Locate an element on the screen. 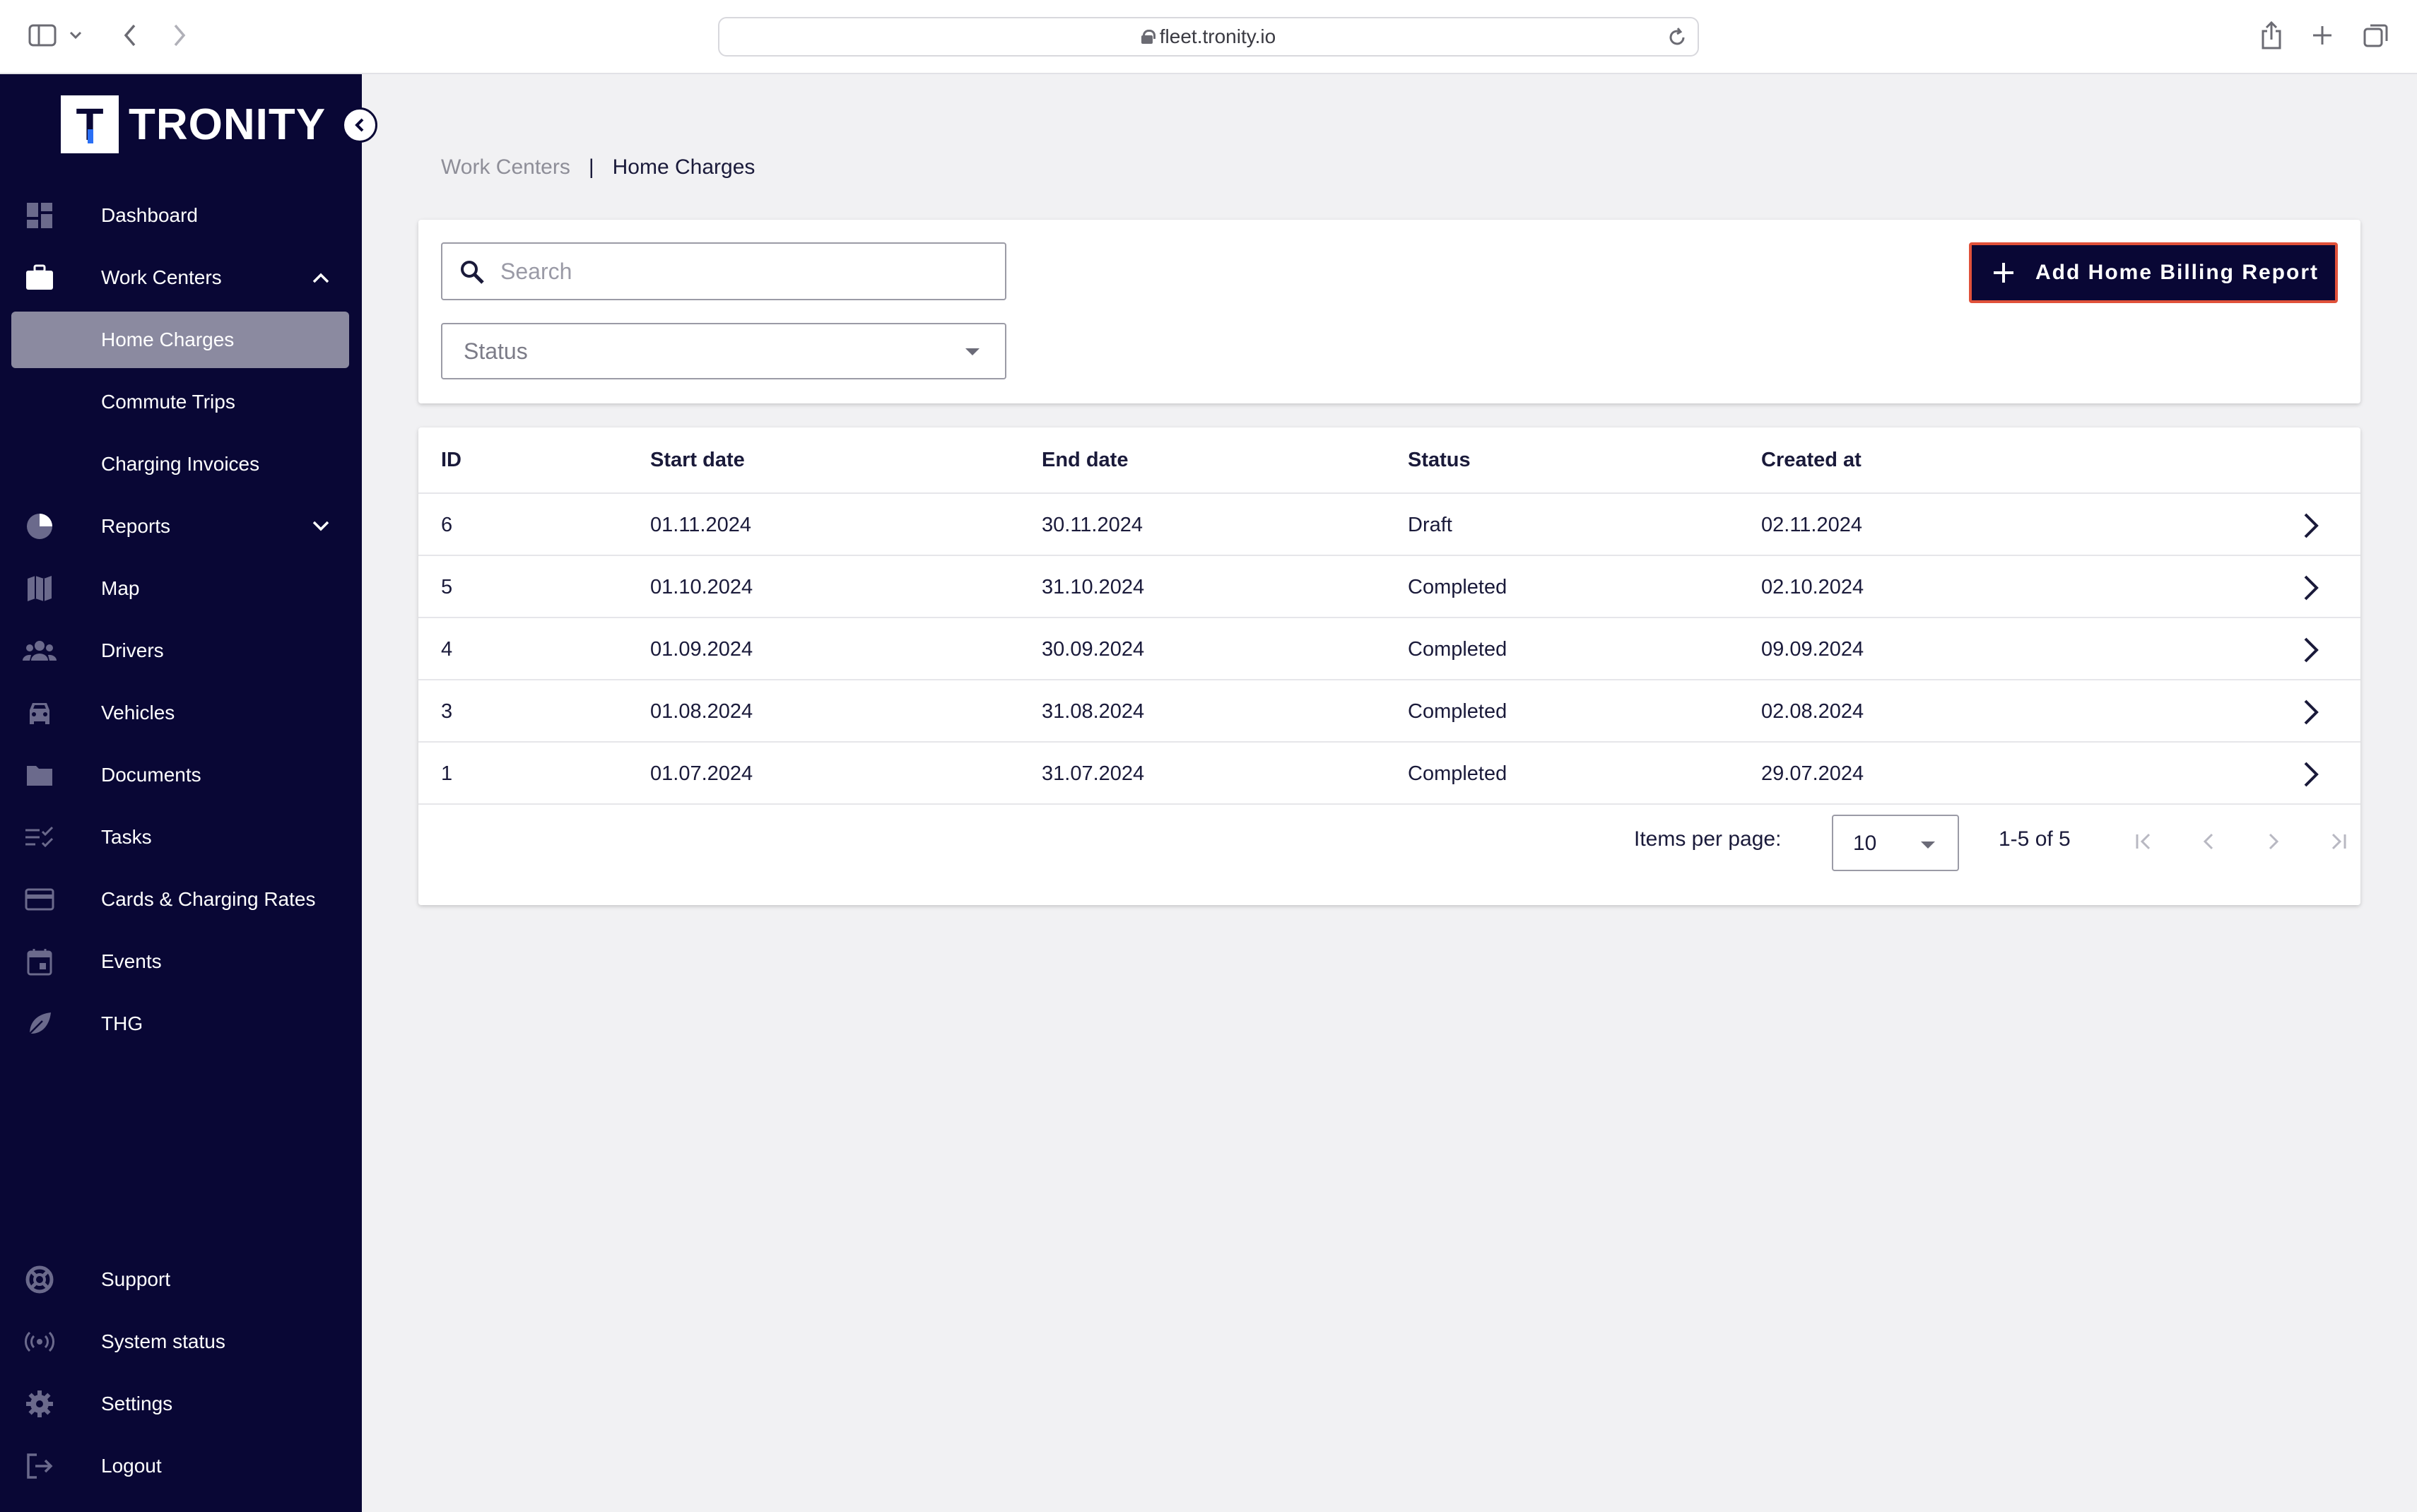  breadcrumb-current: Home Charges is located at coordinates (683, 167).